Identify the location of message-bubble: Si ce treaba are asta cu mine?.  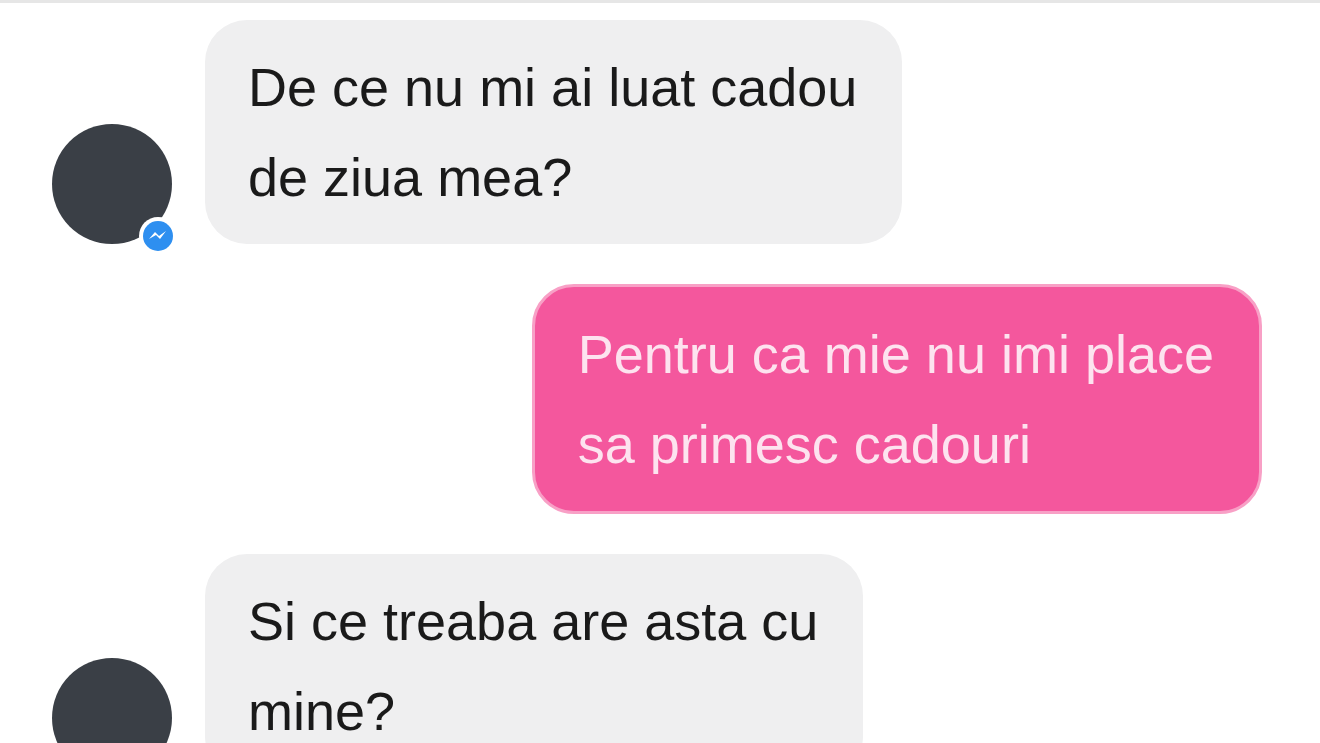
(534, 648).